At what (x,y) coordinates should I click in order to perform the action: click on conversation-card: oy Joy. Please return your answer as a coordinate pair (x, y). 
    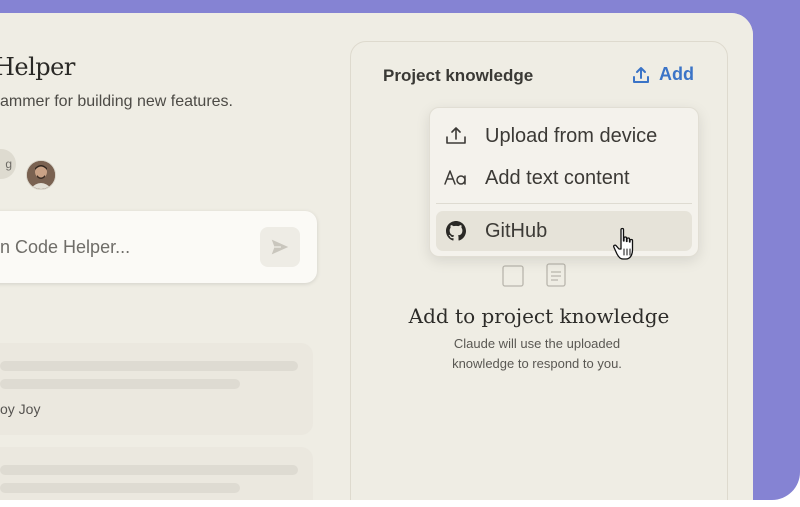
    Looking at the image, I should click on (156, 389).